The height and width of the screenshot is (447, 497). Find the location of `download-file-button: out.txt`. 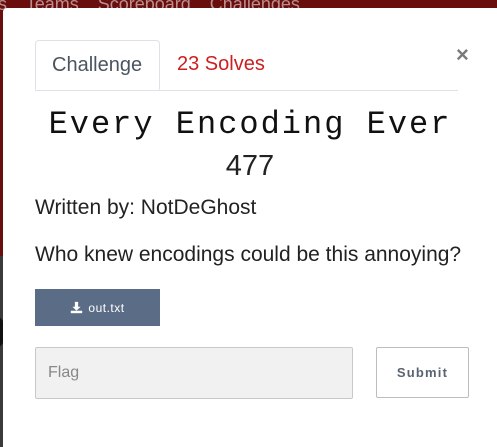

download-file-button: out.txt is located at coordinates (97, 307).